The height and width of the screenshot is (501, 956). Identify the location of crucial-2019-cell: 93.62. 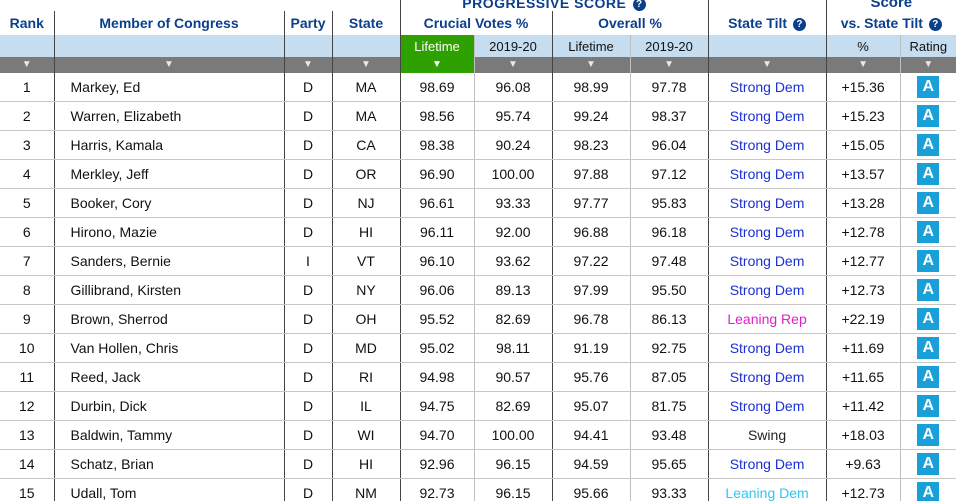
(512, 261).